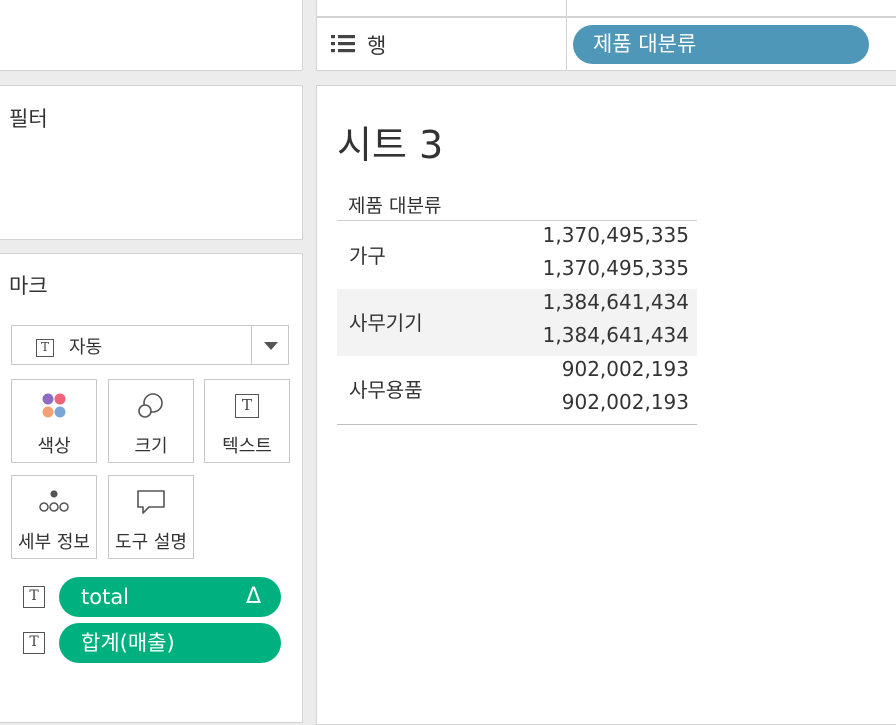  I want to click on mark-type-dropdown: T 자동, so click(150, 345).